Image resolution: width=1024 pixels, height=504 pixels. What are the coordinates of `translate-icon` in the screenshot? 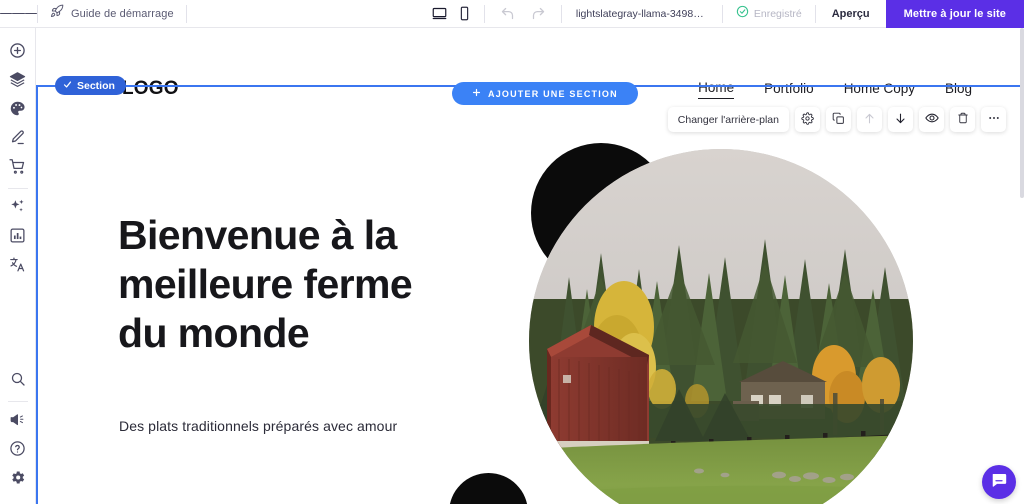 It's located at (17, 267).